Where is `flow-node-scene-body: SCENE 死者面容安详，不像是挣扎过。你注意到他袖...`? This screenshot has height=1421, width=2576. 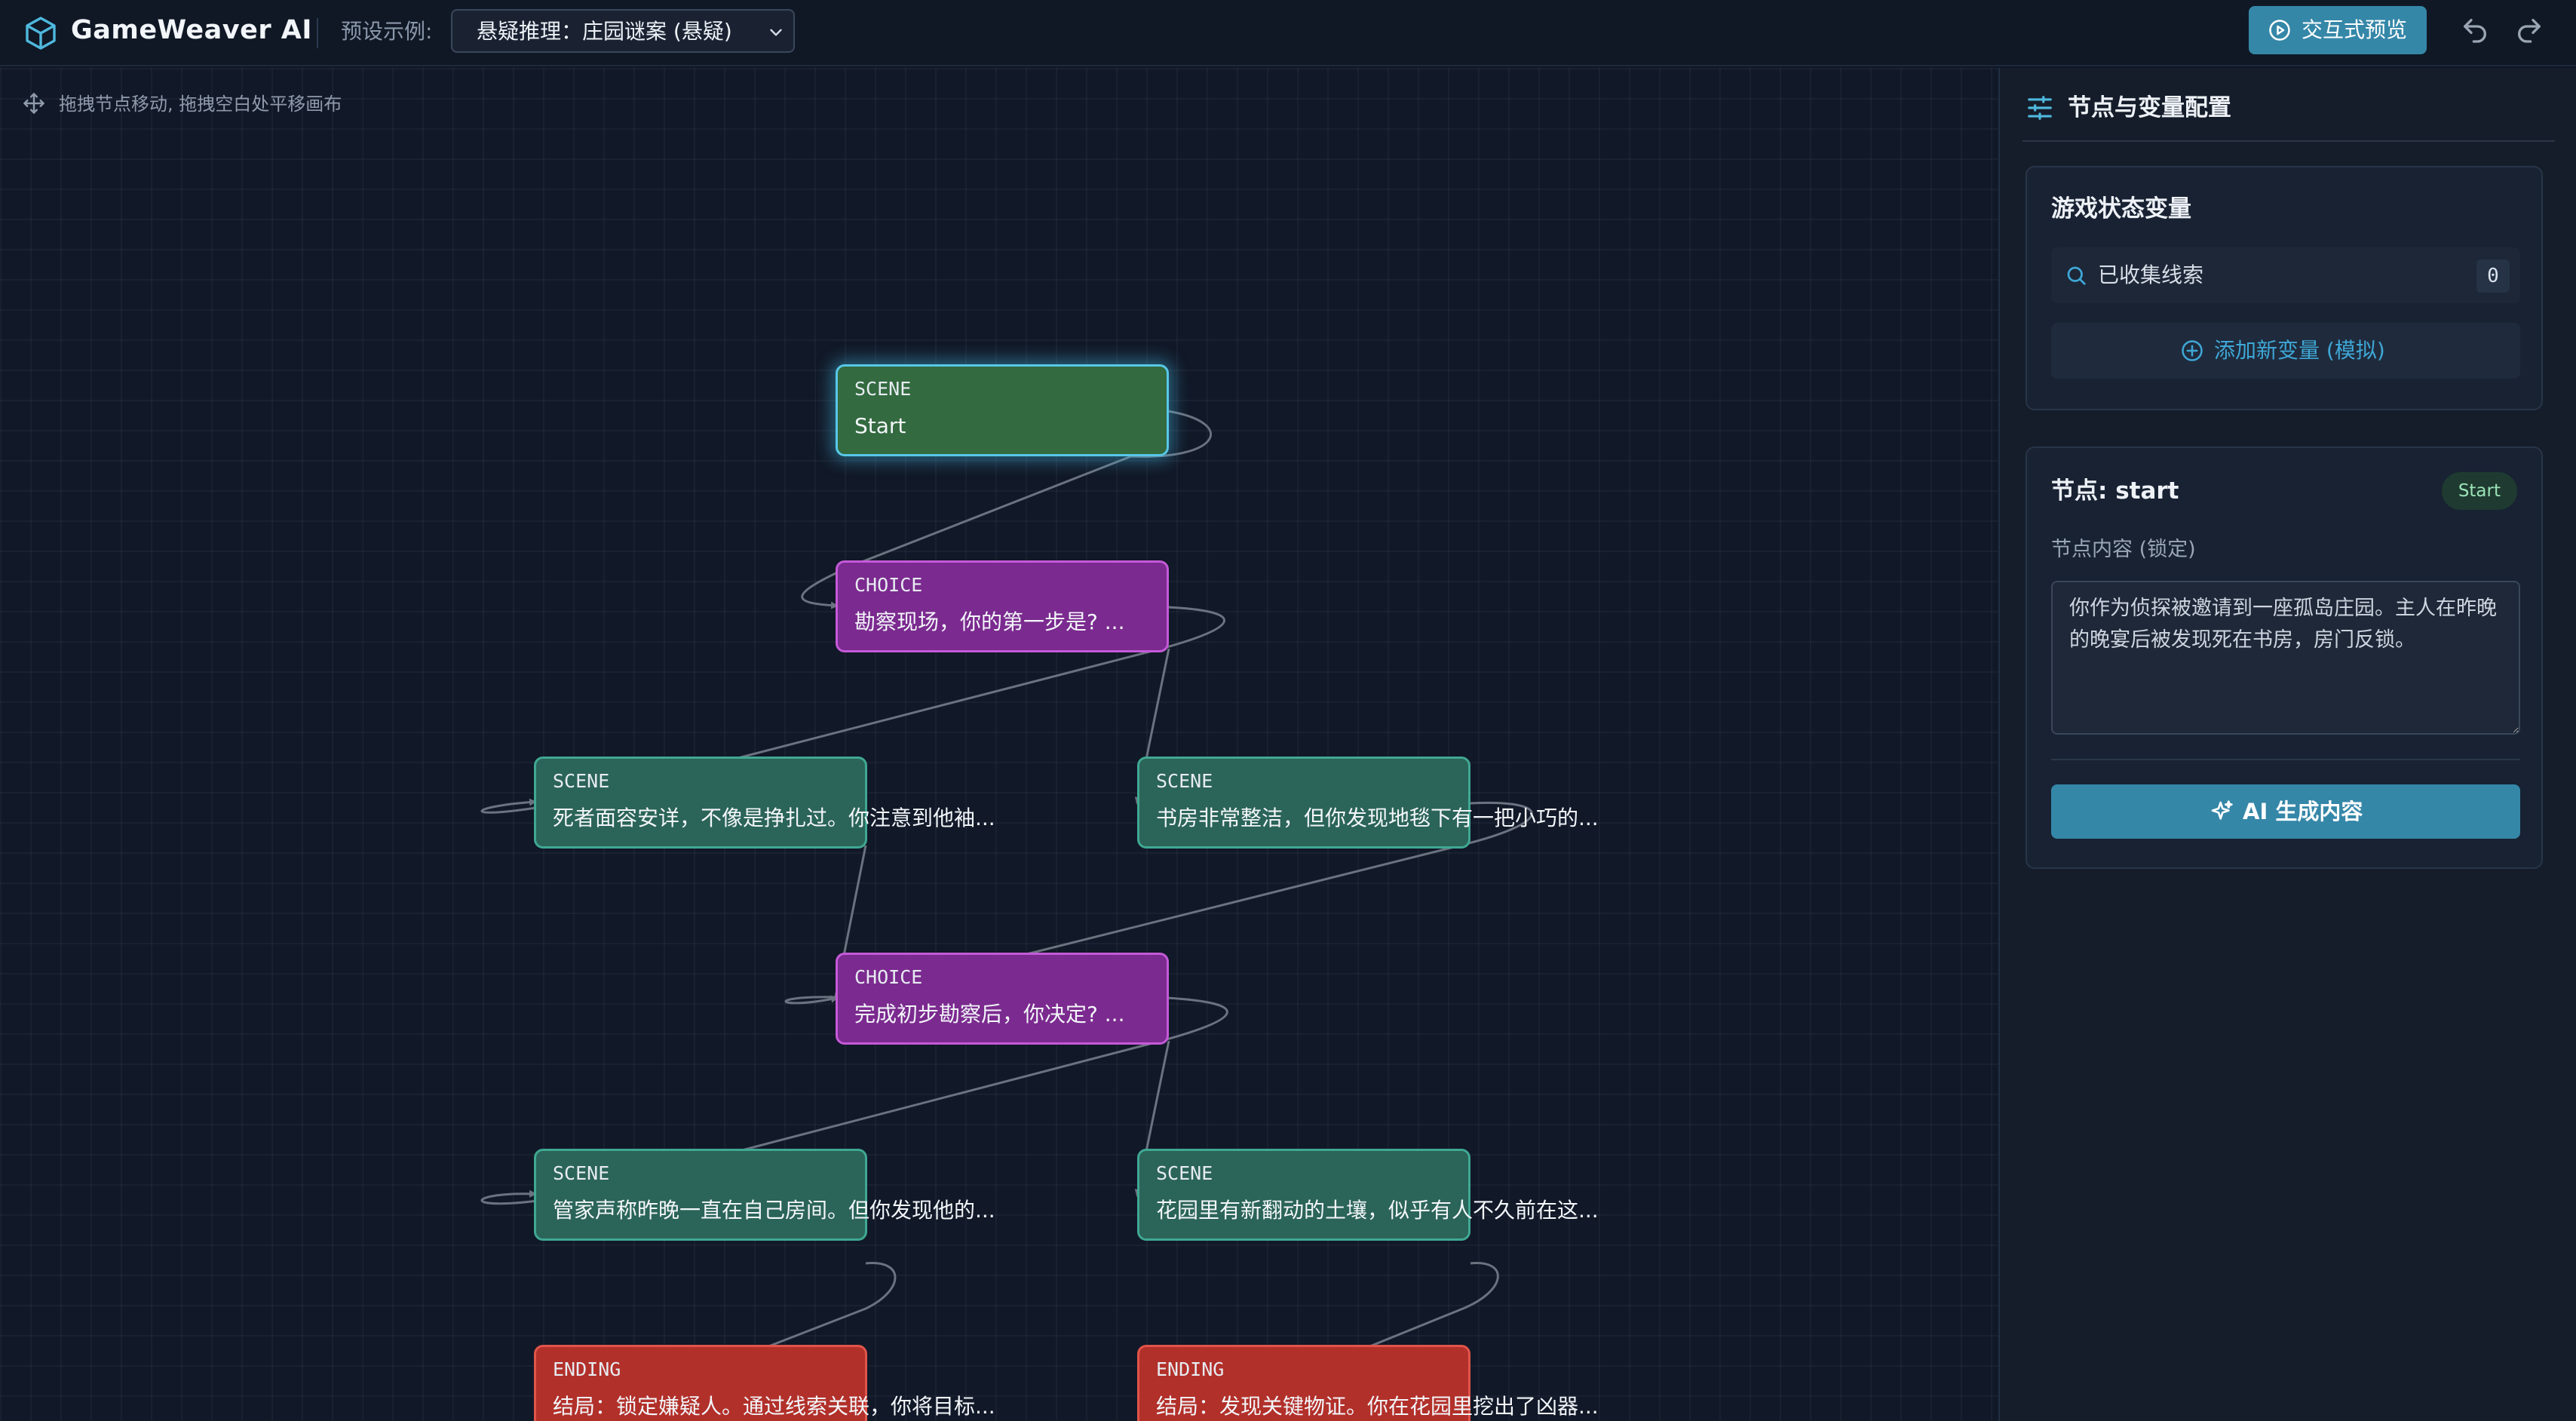
flow-node-scene-body: SCENE 死者面容安详，不像是挣扎过。你注意到他袖... is located at coordinates (764, 803).